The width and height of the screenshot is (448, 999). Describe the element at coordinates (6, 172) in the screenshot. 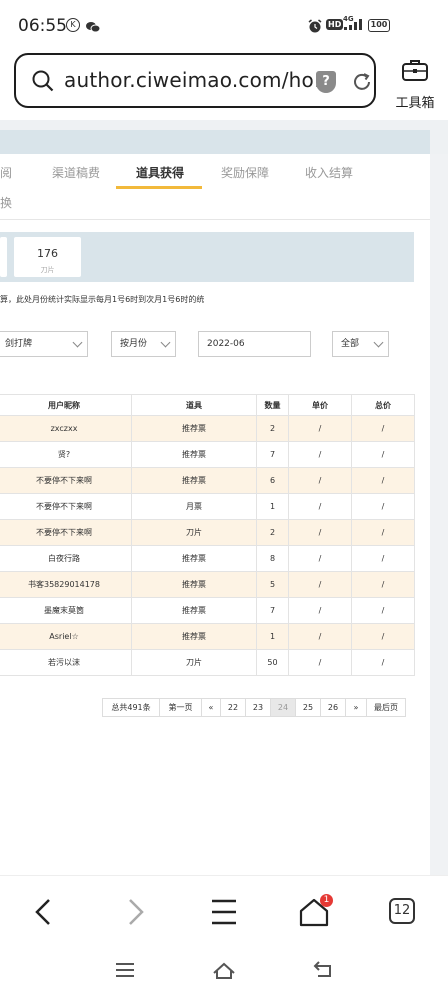

I see `tab-reading: 阅` at that location.